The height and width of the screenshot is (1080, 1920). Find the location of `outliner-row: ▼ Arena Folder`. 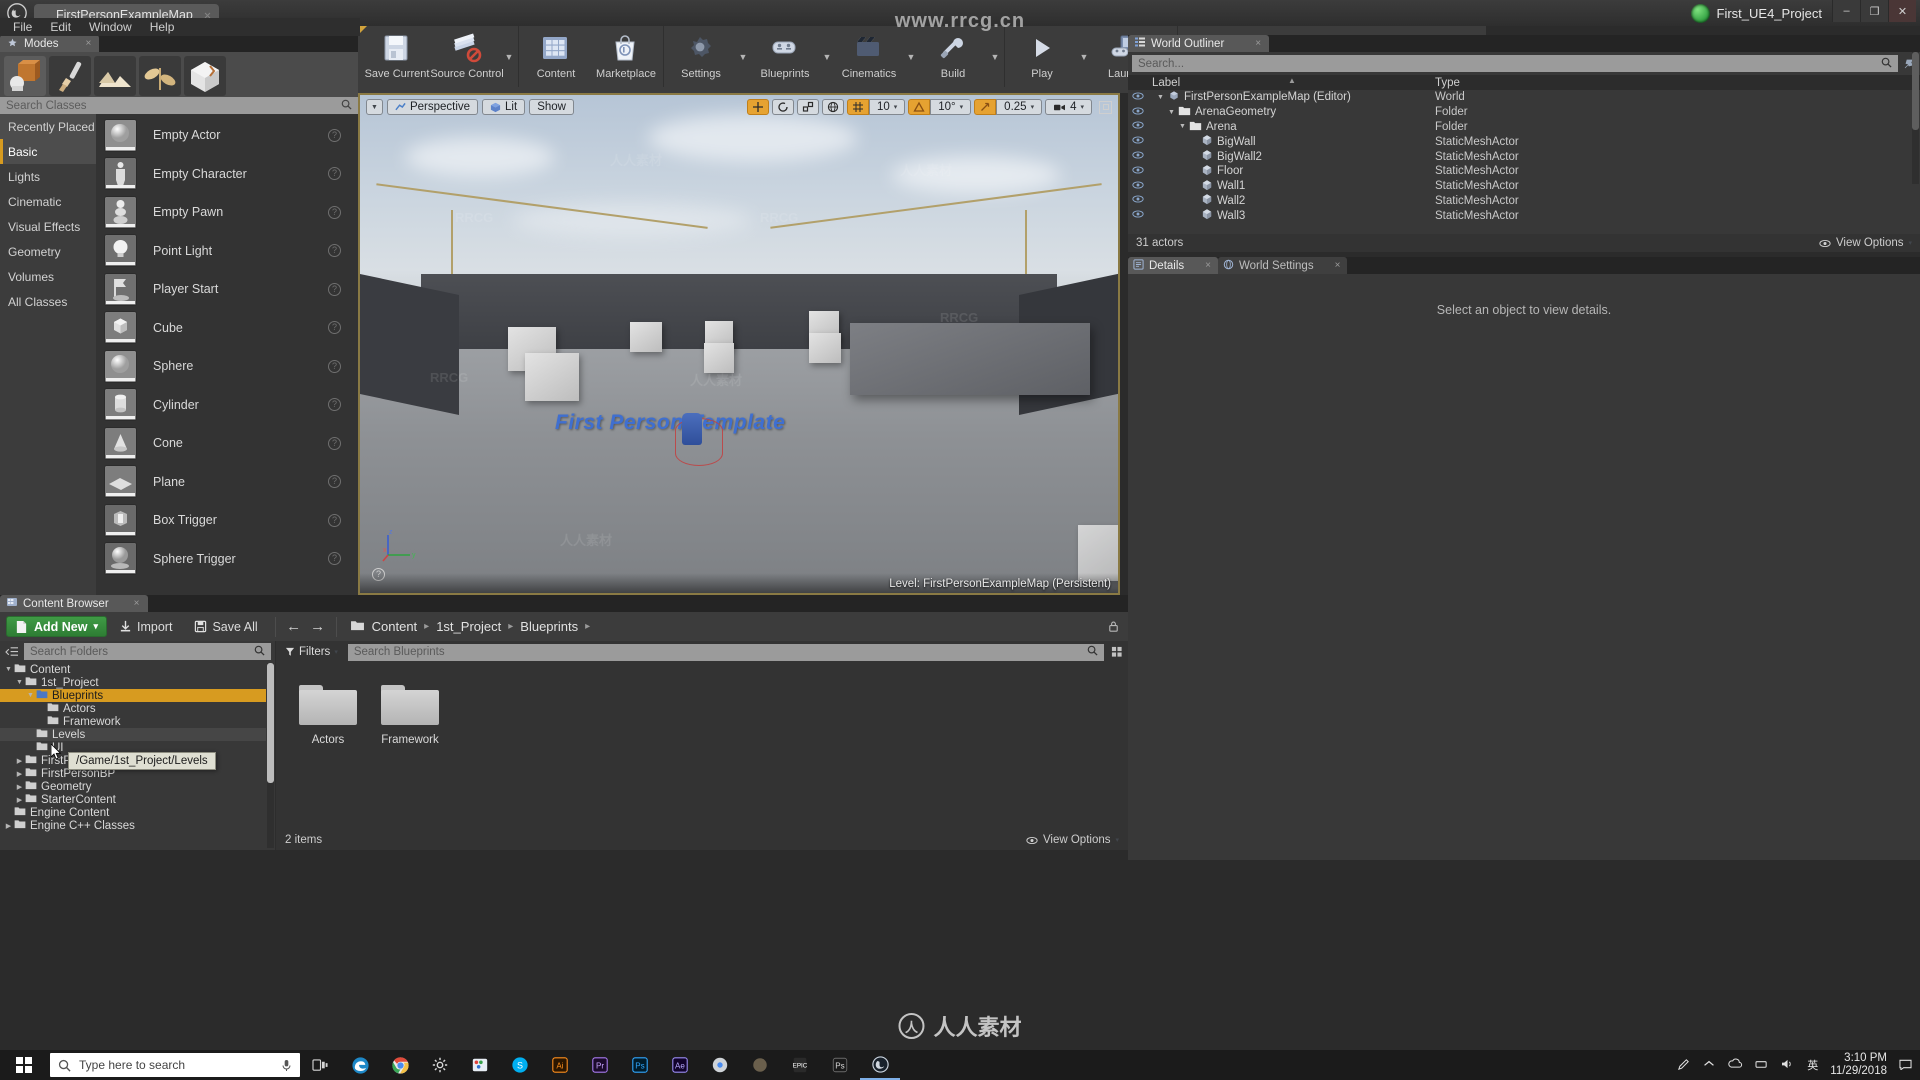

outliner-row: ▼ Arena Folder is located at coordinates (1524, 127).